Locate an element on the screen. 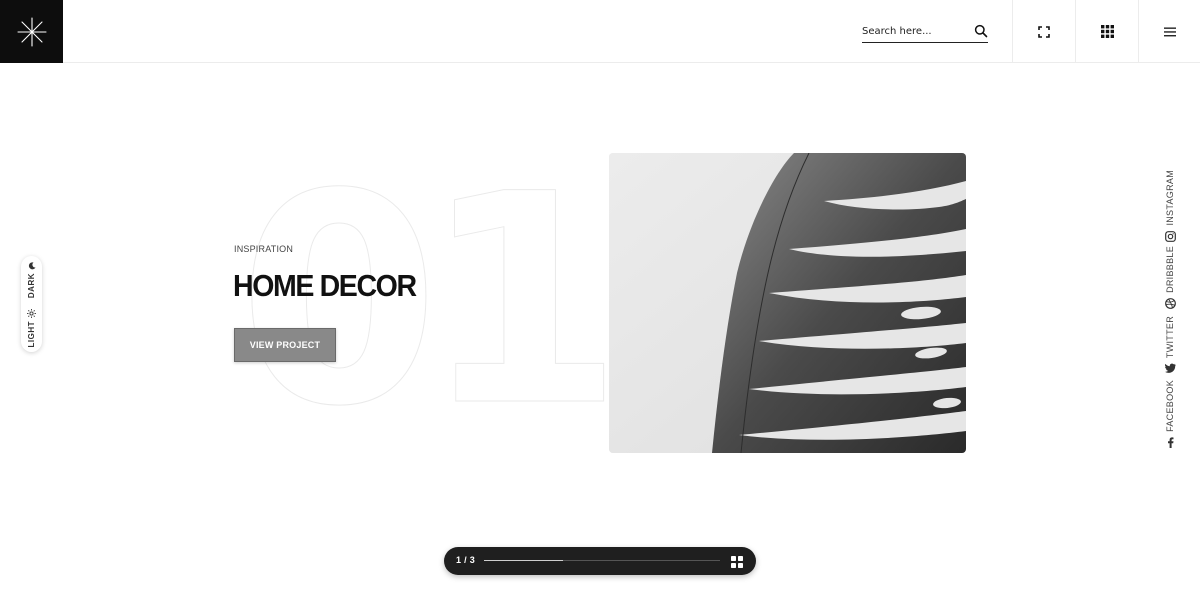 The image size is (1200, 606). twitter-label: TWITTER is located at coordinates (1170, 337).